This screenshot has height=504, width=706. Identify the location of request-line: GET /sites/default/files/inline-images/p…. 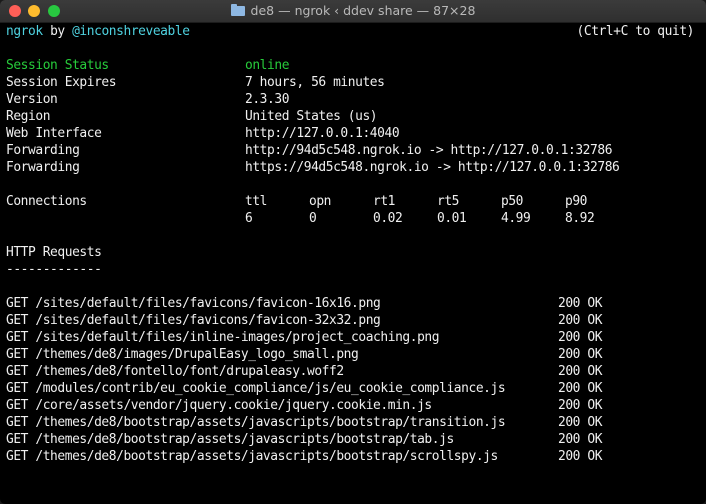
(223, 337).